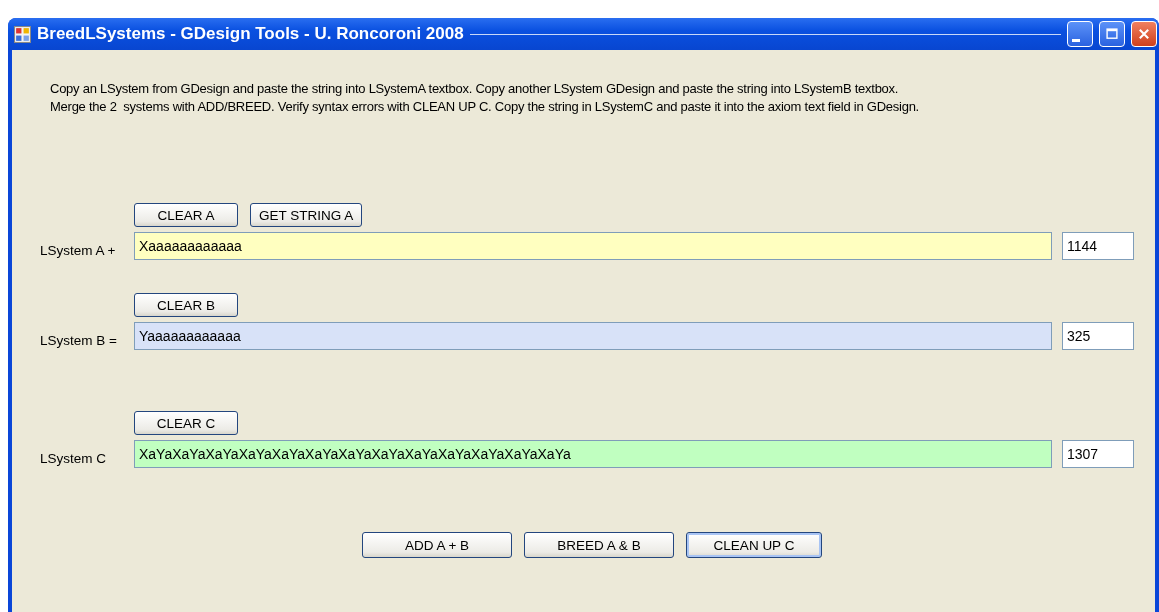 This screenshot has height=612, width=1159. What do you see at coordinates (593, 246) in the screenshot?
I see `lsystem-field: Xaaaaaaaaaaaa` at bounding box center [593, 246].